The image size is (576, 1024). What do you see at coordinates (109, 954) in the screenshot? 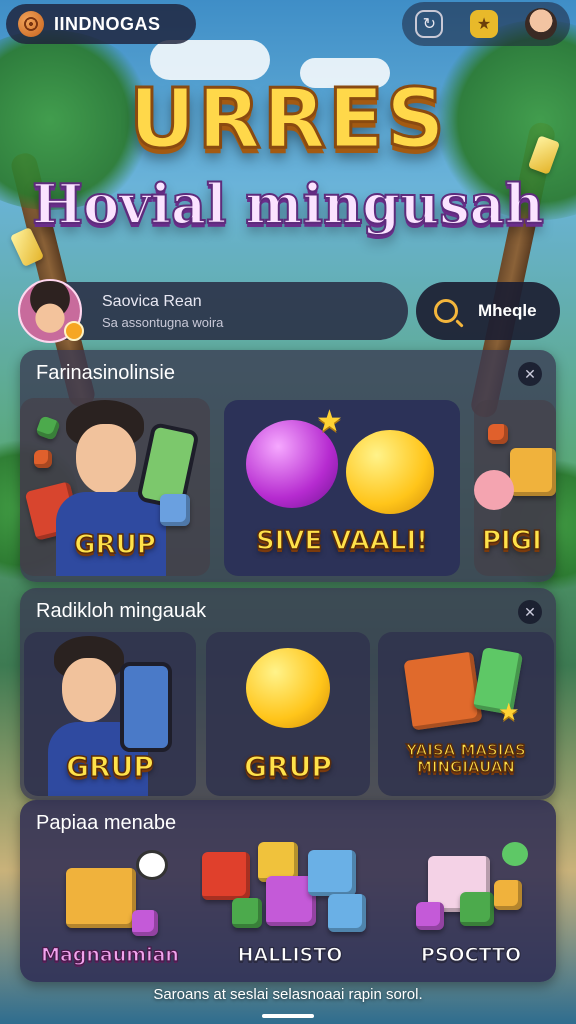
I see `card-label: Magnaumian` at bounding box center [109, 954].